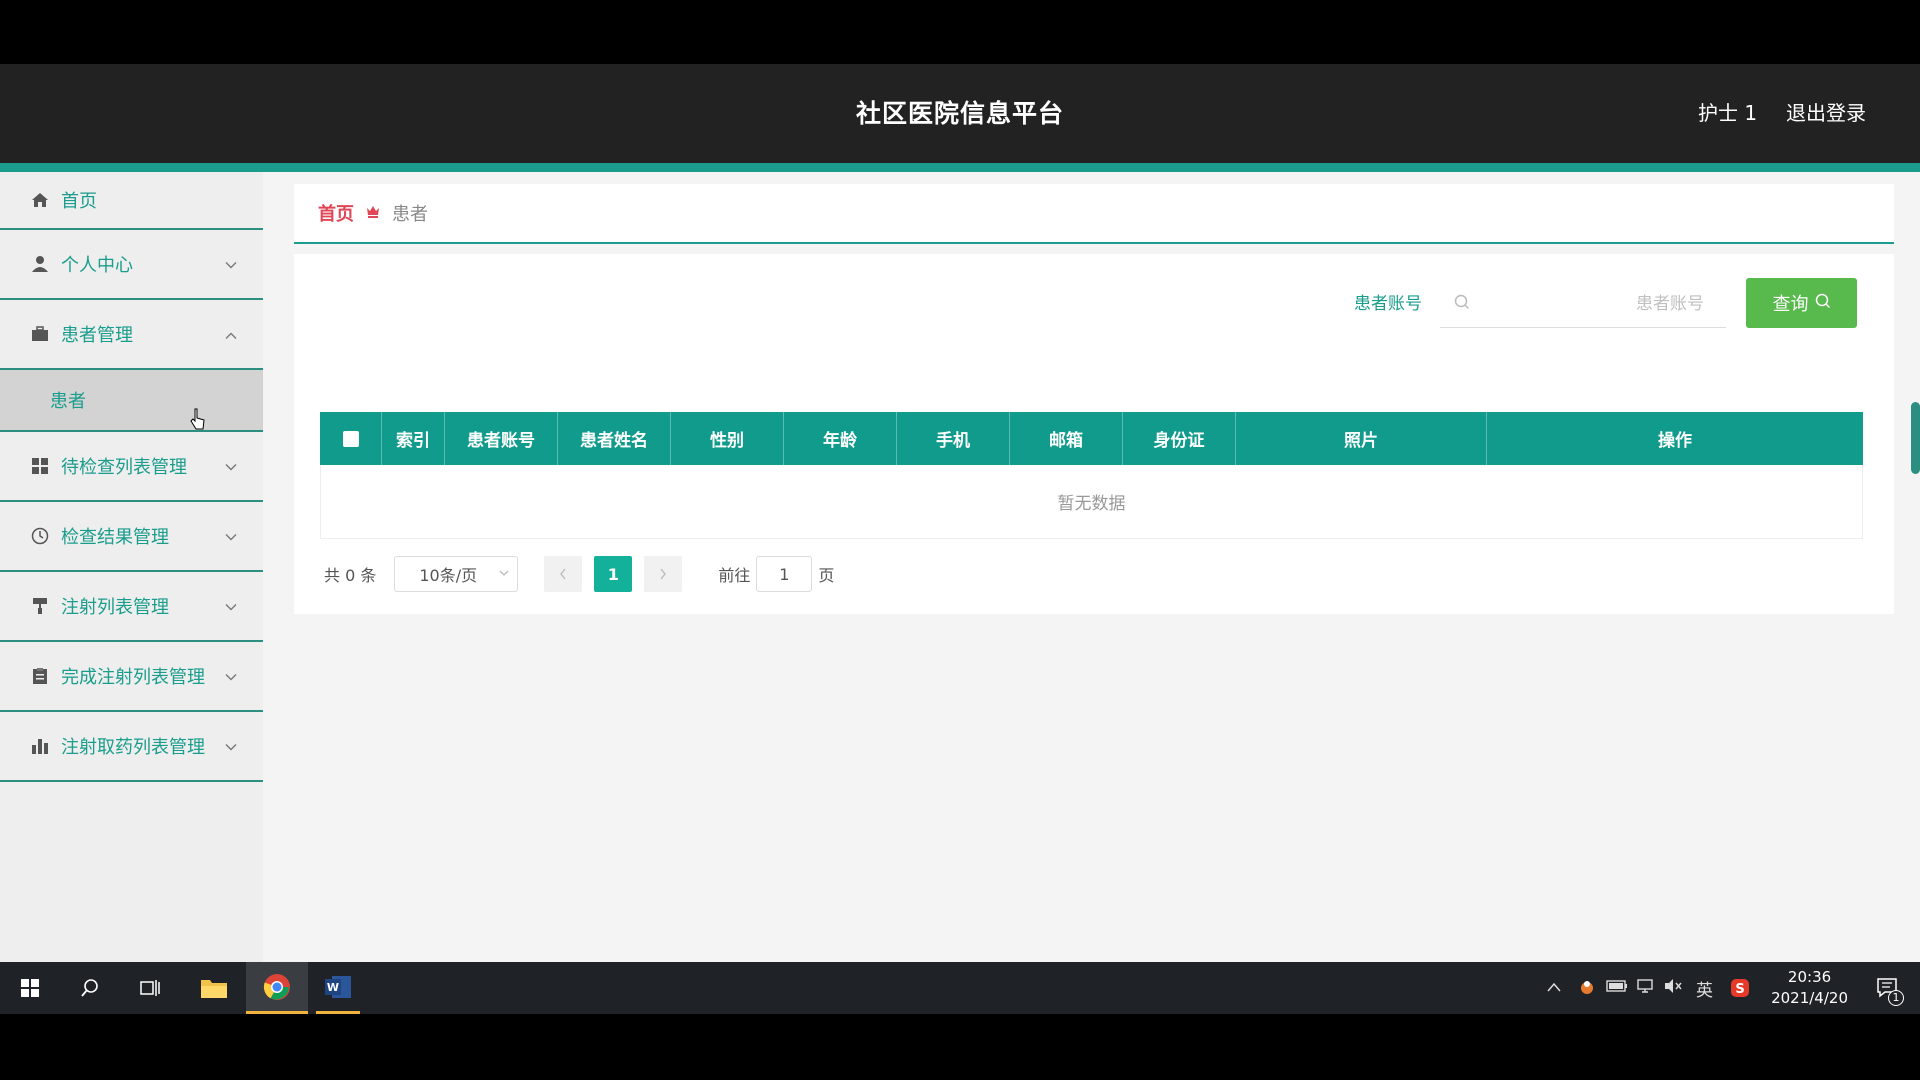 This screenshot has width=1920, height=1080. What do you see at coordinates (1826, 113) in the screenshot?
I see `logout-link: 退出登录` at bounding box center [1826, 113].